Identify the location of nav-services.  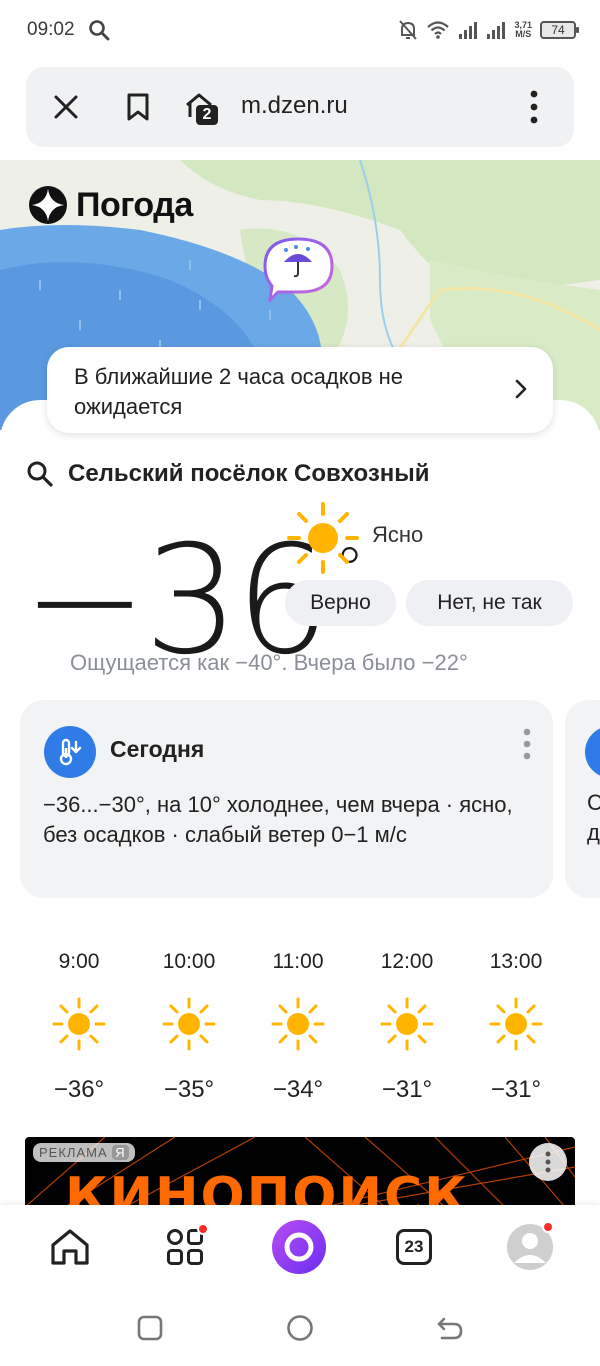
(185, 1247).